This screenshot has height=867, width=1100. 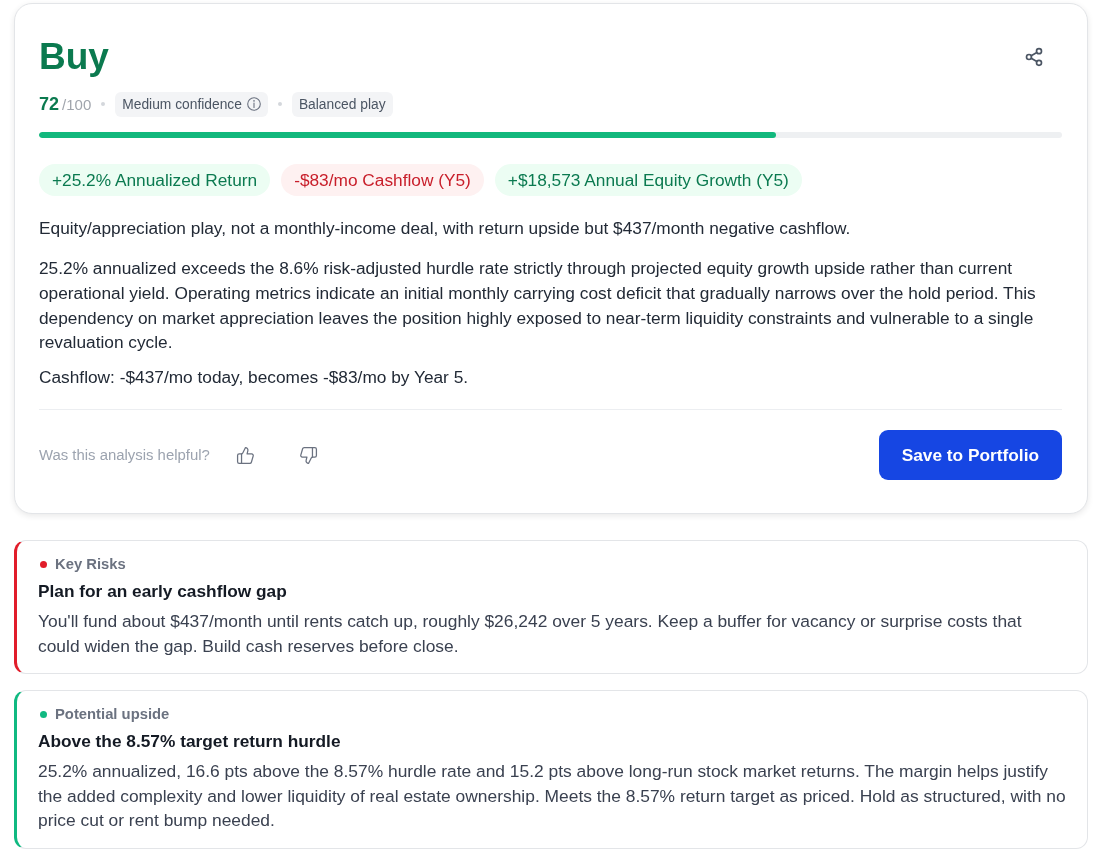 I want to click on tag-text: Balanced play, so click(x=342, y=104).